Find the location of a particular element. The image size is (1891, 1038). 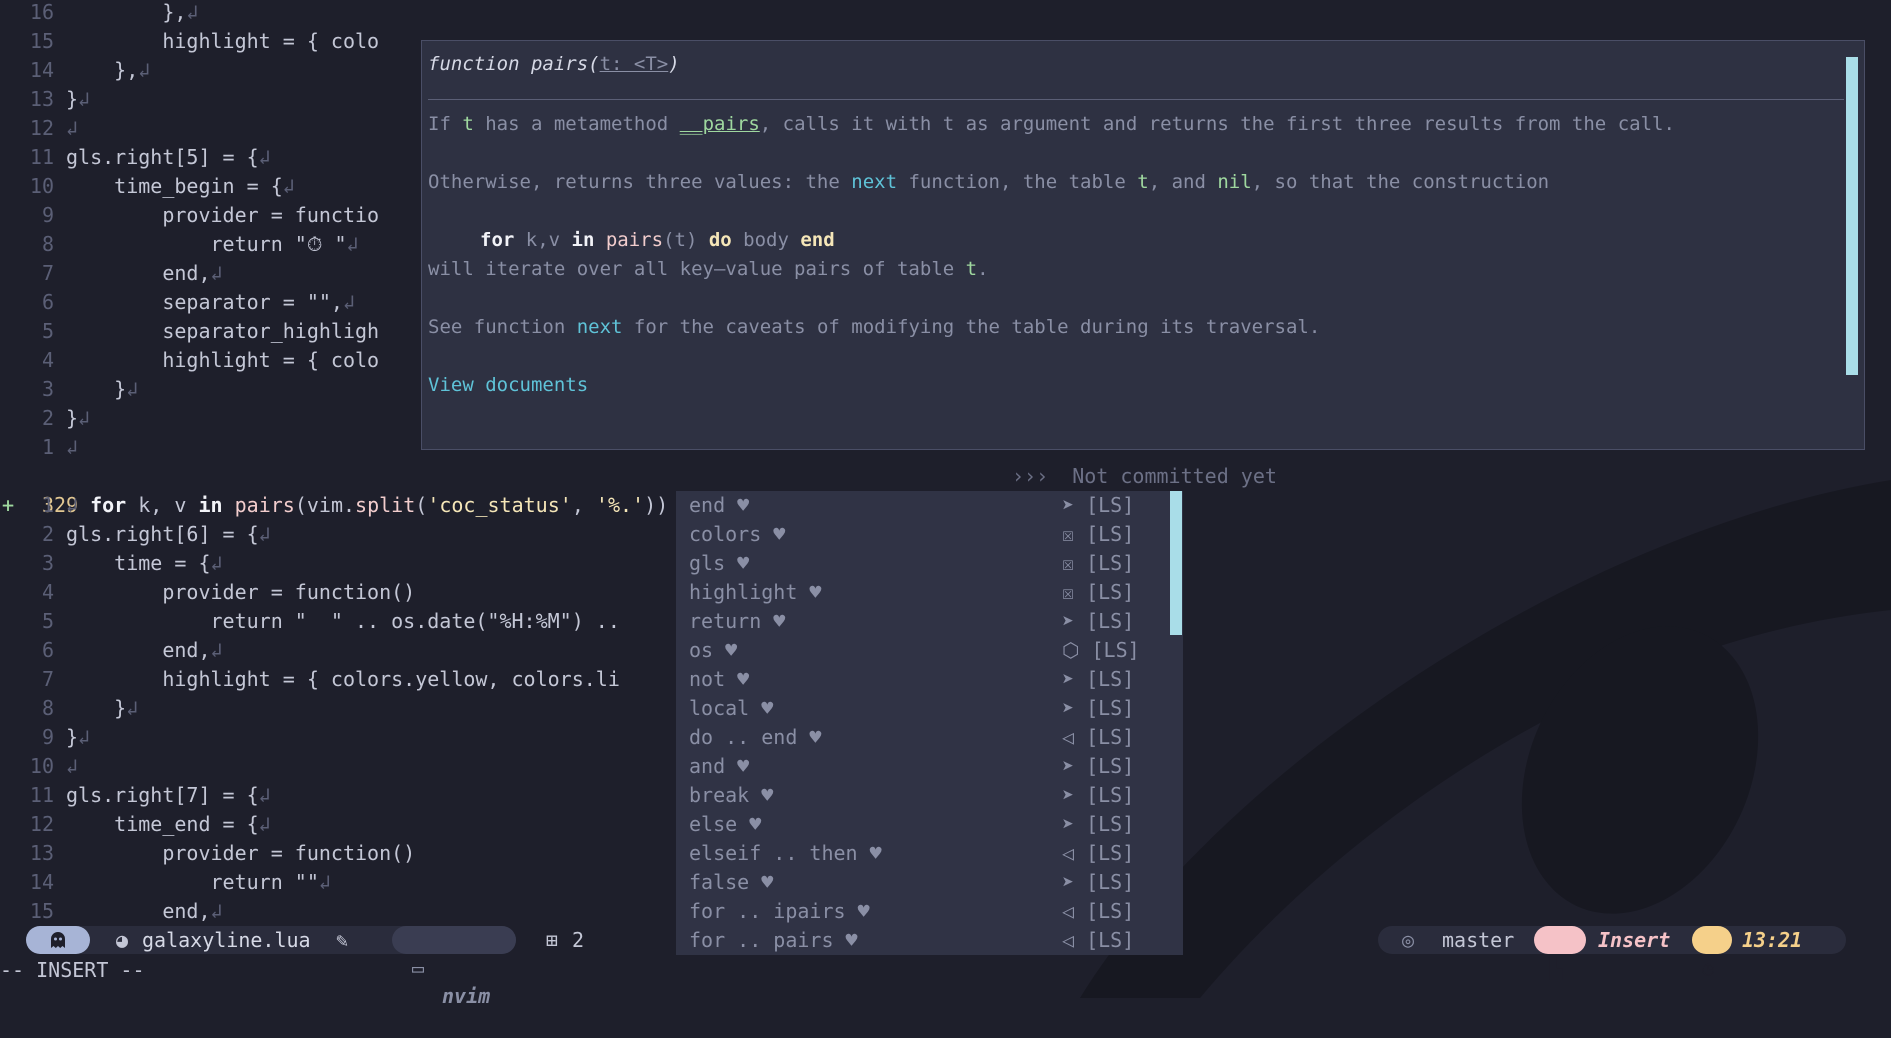

completion-item: highlight ♥ is located at coordinates (755, 592).